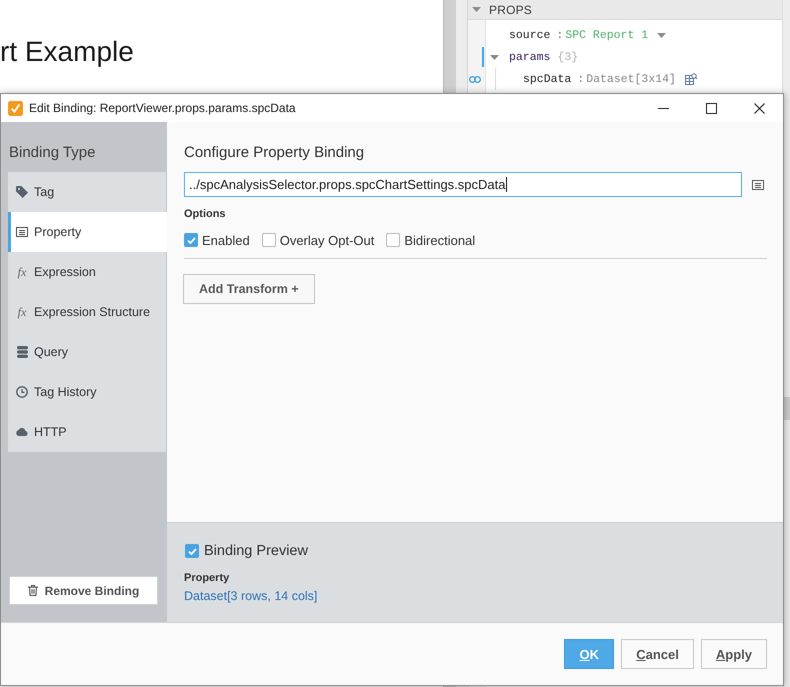 The height and width of the screenshot is (687, 790). What do you see at coordinates (226, 240) in the screenshot?
I see `checkbox-label: Enabled` at bounding box center [226, 240].